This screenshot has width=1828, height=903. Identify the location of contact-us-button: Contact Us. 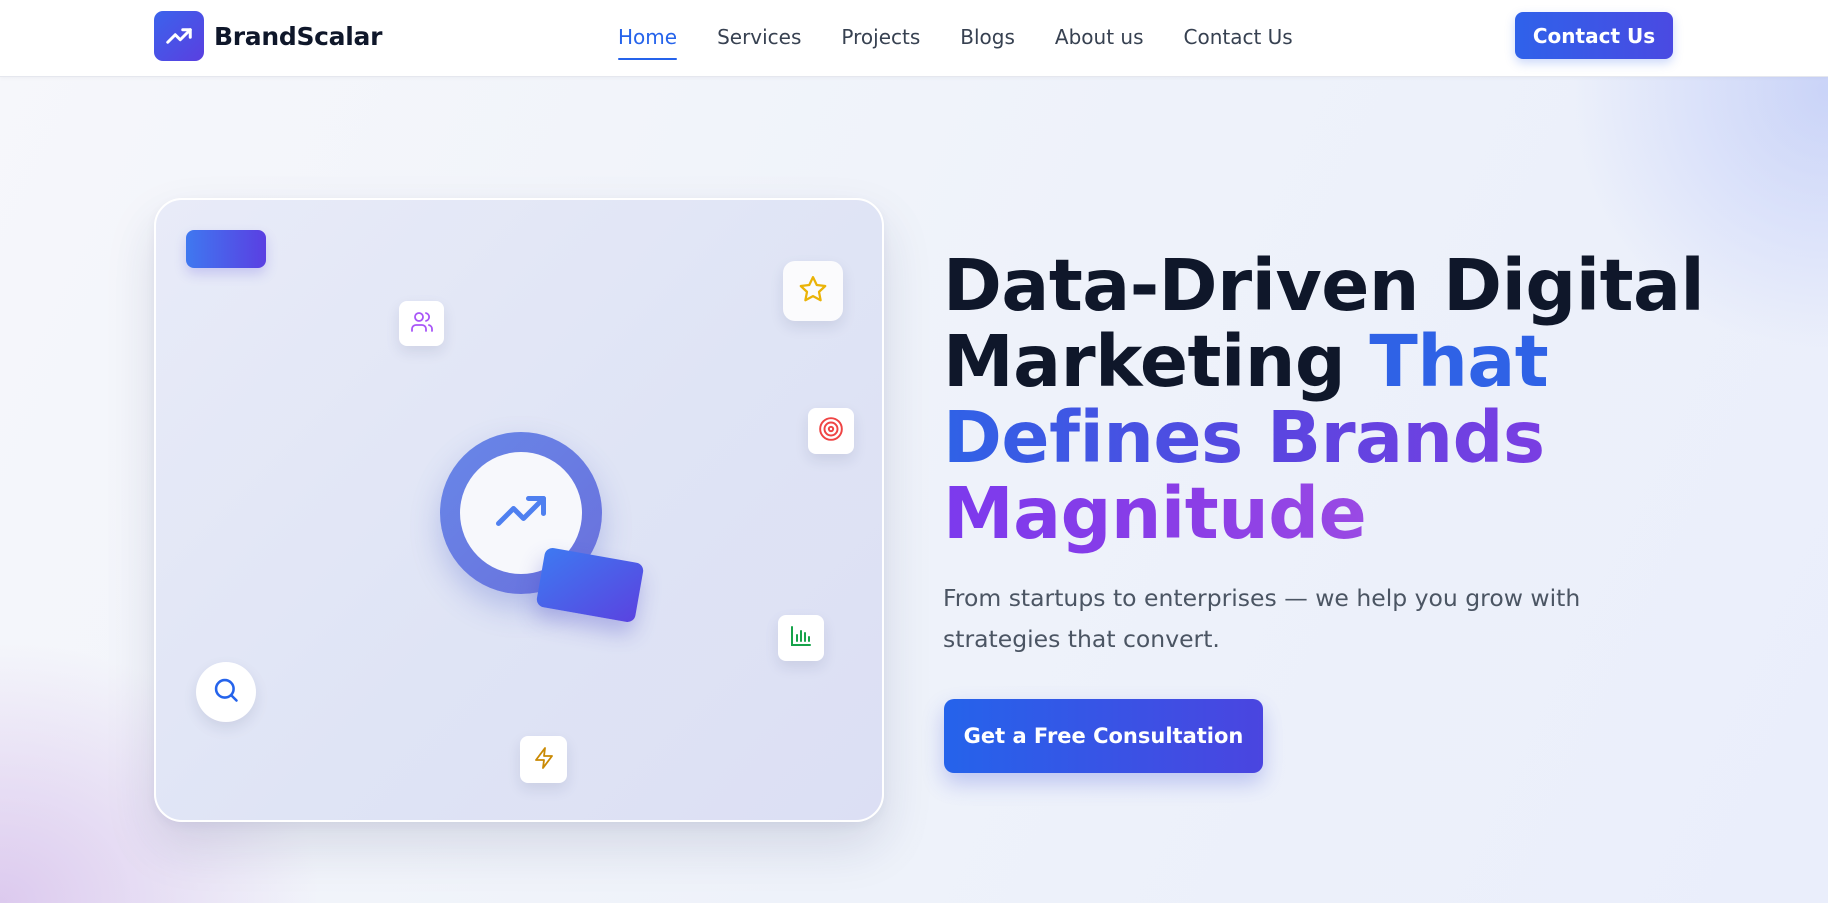
(1594, 35).